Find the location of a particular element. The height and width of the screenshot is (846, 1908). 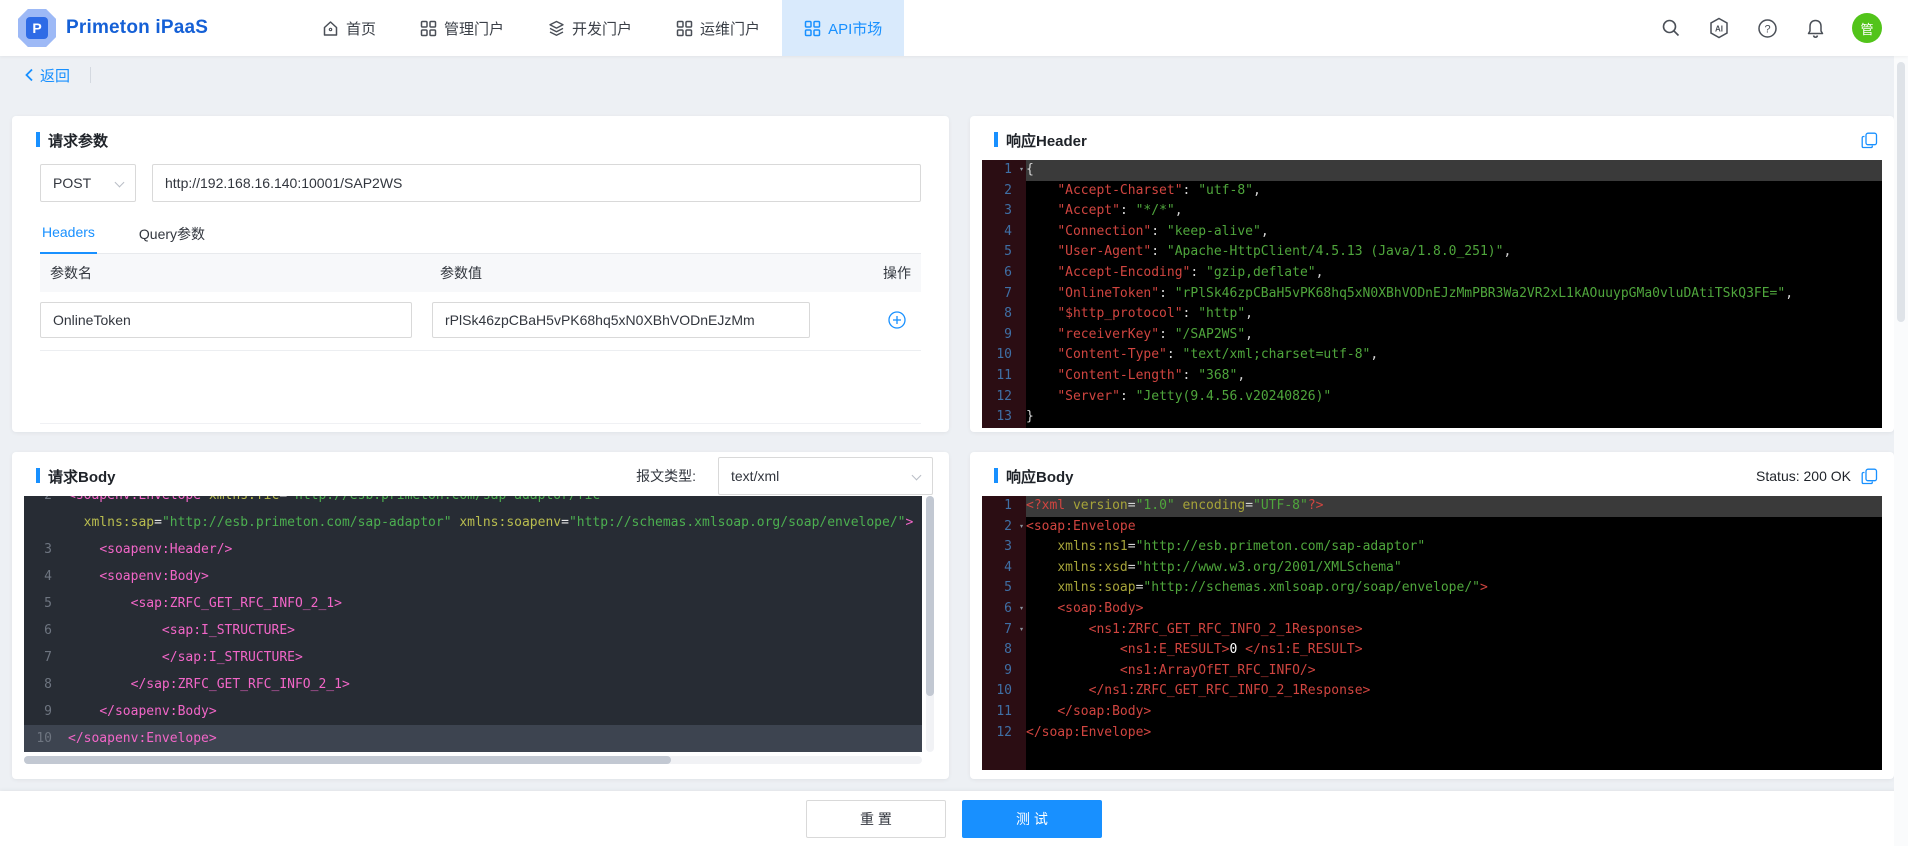

brand: P Primeton iPaaS is located at coordinates (130, 28).